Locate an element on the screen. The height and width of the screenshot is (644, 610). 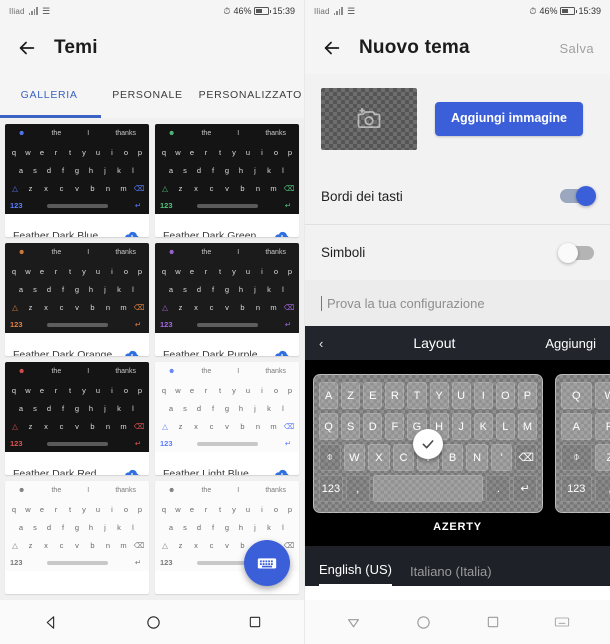
shift-icon: ⌽ is located at coordinates (576, 457).